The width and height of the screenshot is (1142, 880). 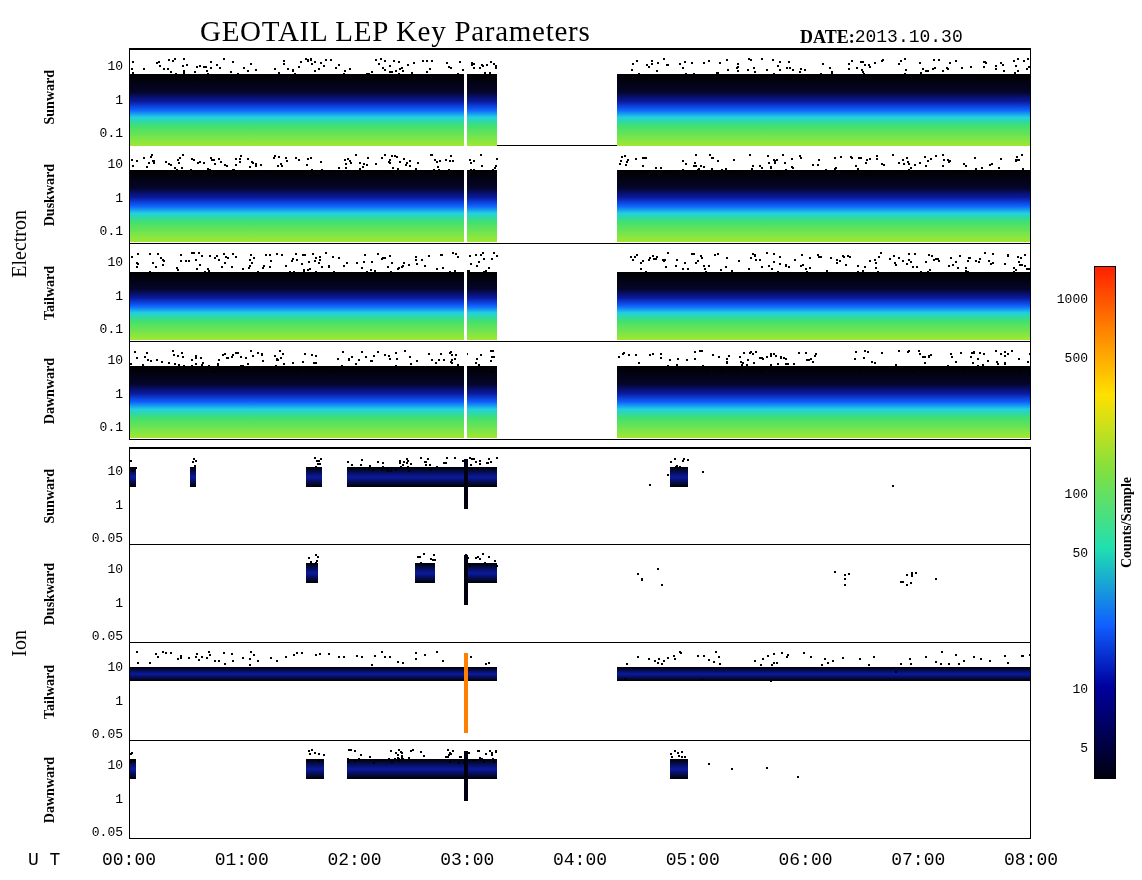 I want to click on x-tick-label: 01:00, so click(x=241, y=860).